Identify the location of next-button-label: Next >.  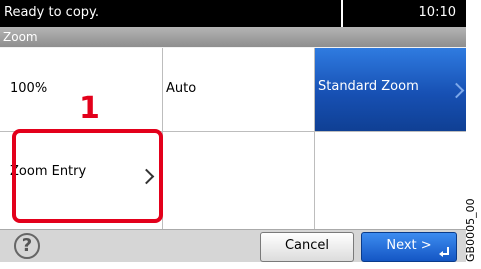
(409, 245).